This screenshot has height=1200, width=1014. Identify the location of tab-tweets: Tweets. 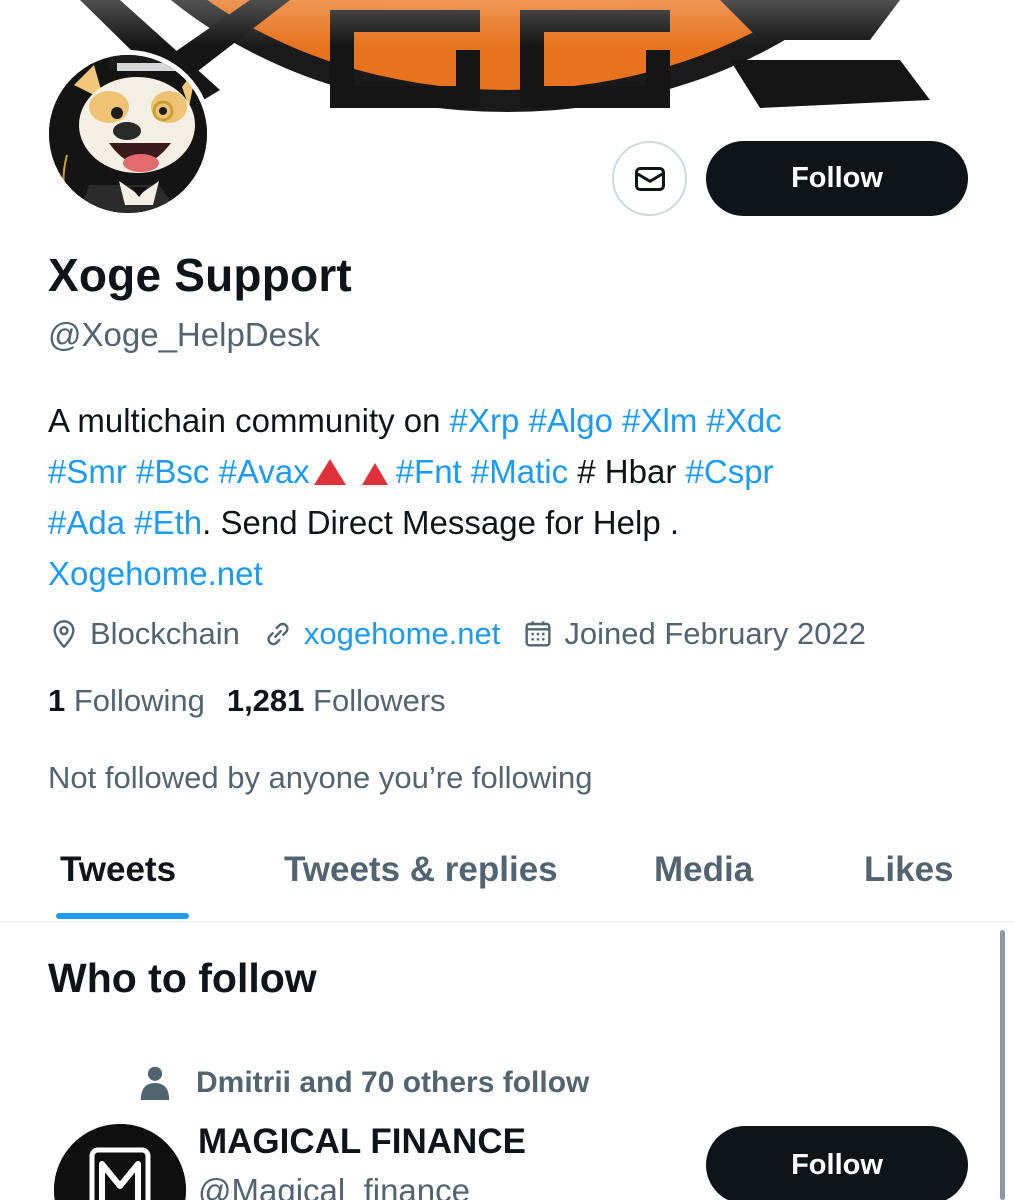
(118, 870).